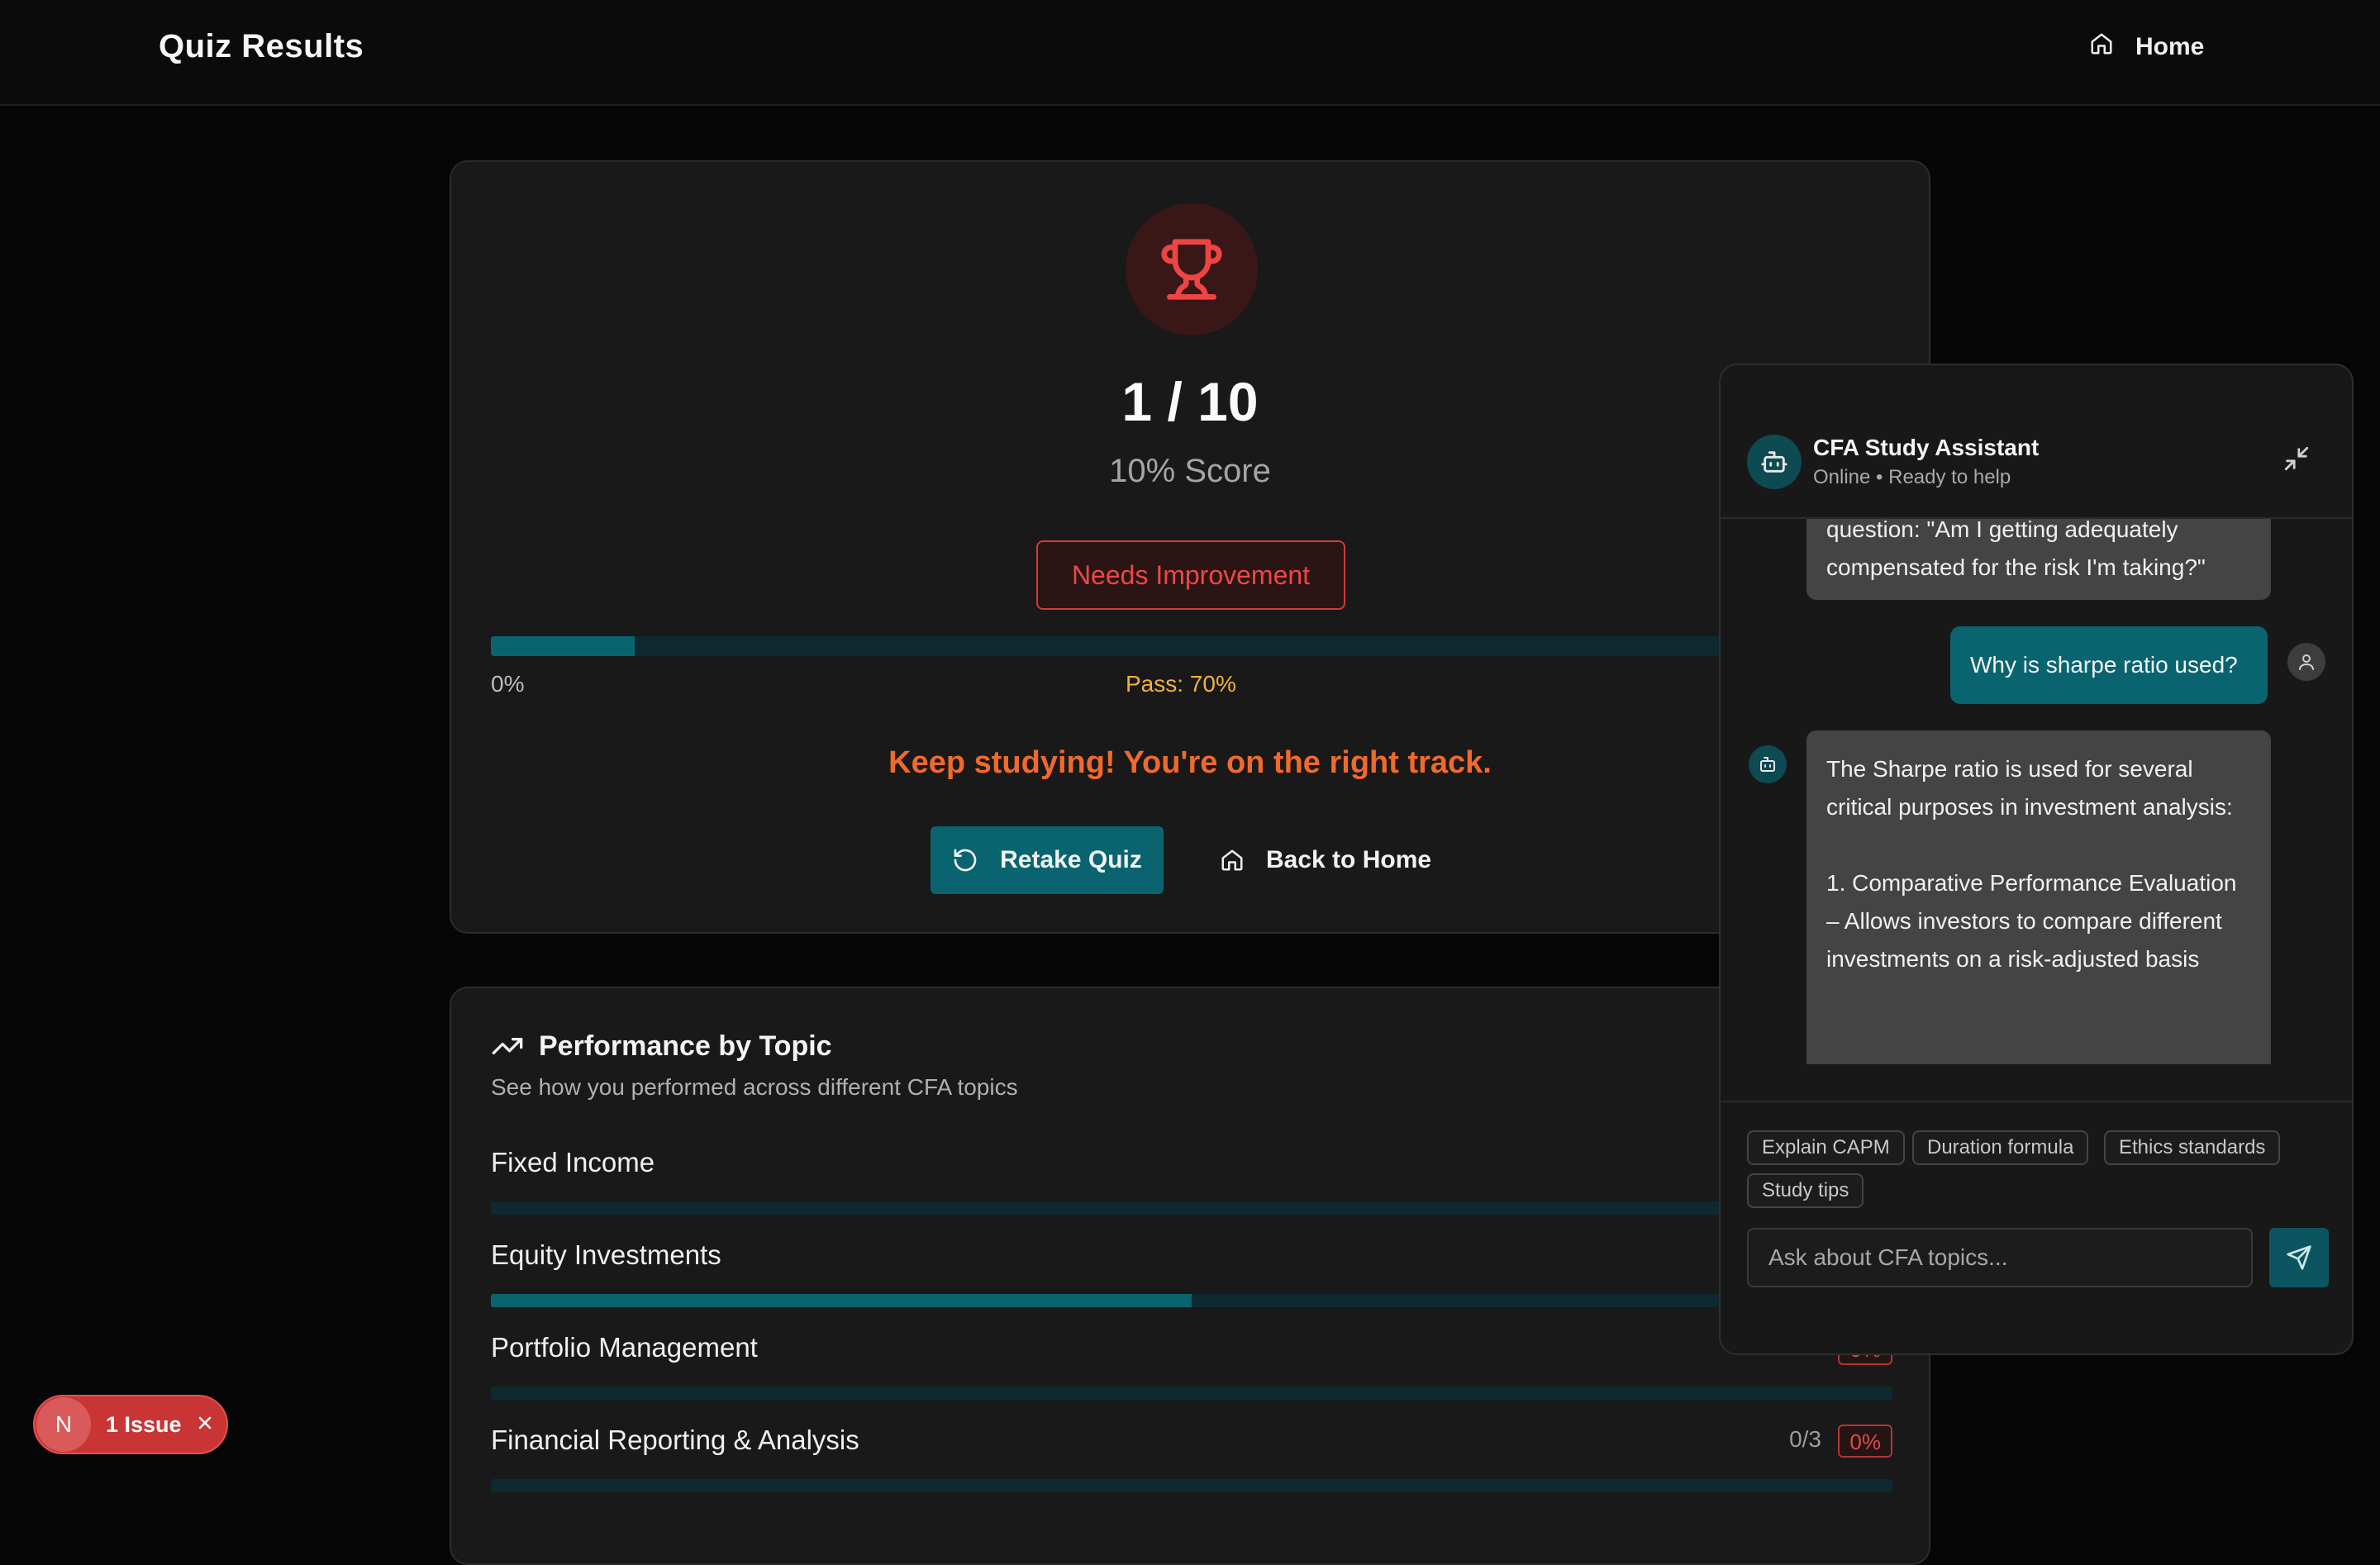 This screenshot has height=1565, width=2380. Describe the element at coordinates (1190, 401) in the screenshot. I see `score-value: 1 / 10` at that location.